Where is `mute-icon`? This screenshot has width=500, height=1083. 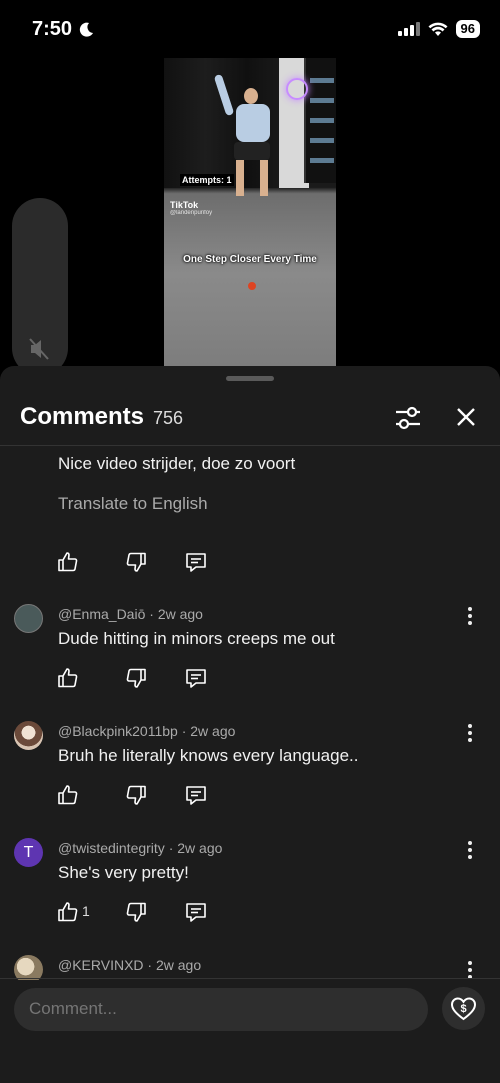 mute-icon is located at coordinates (40, 349).